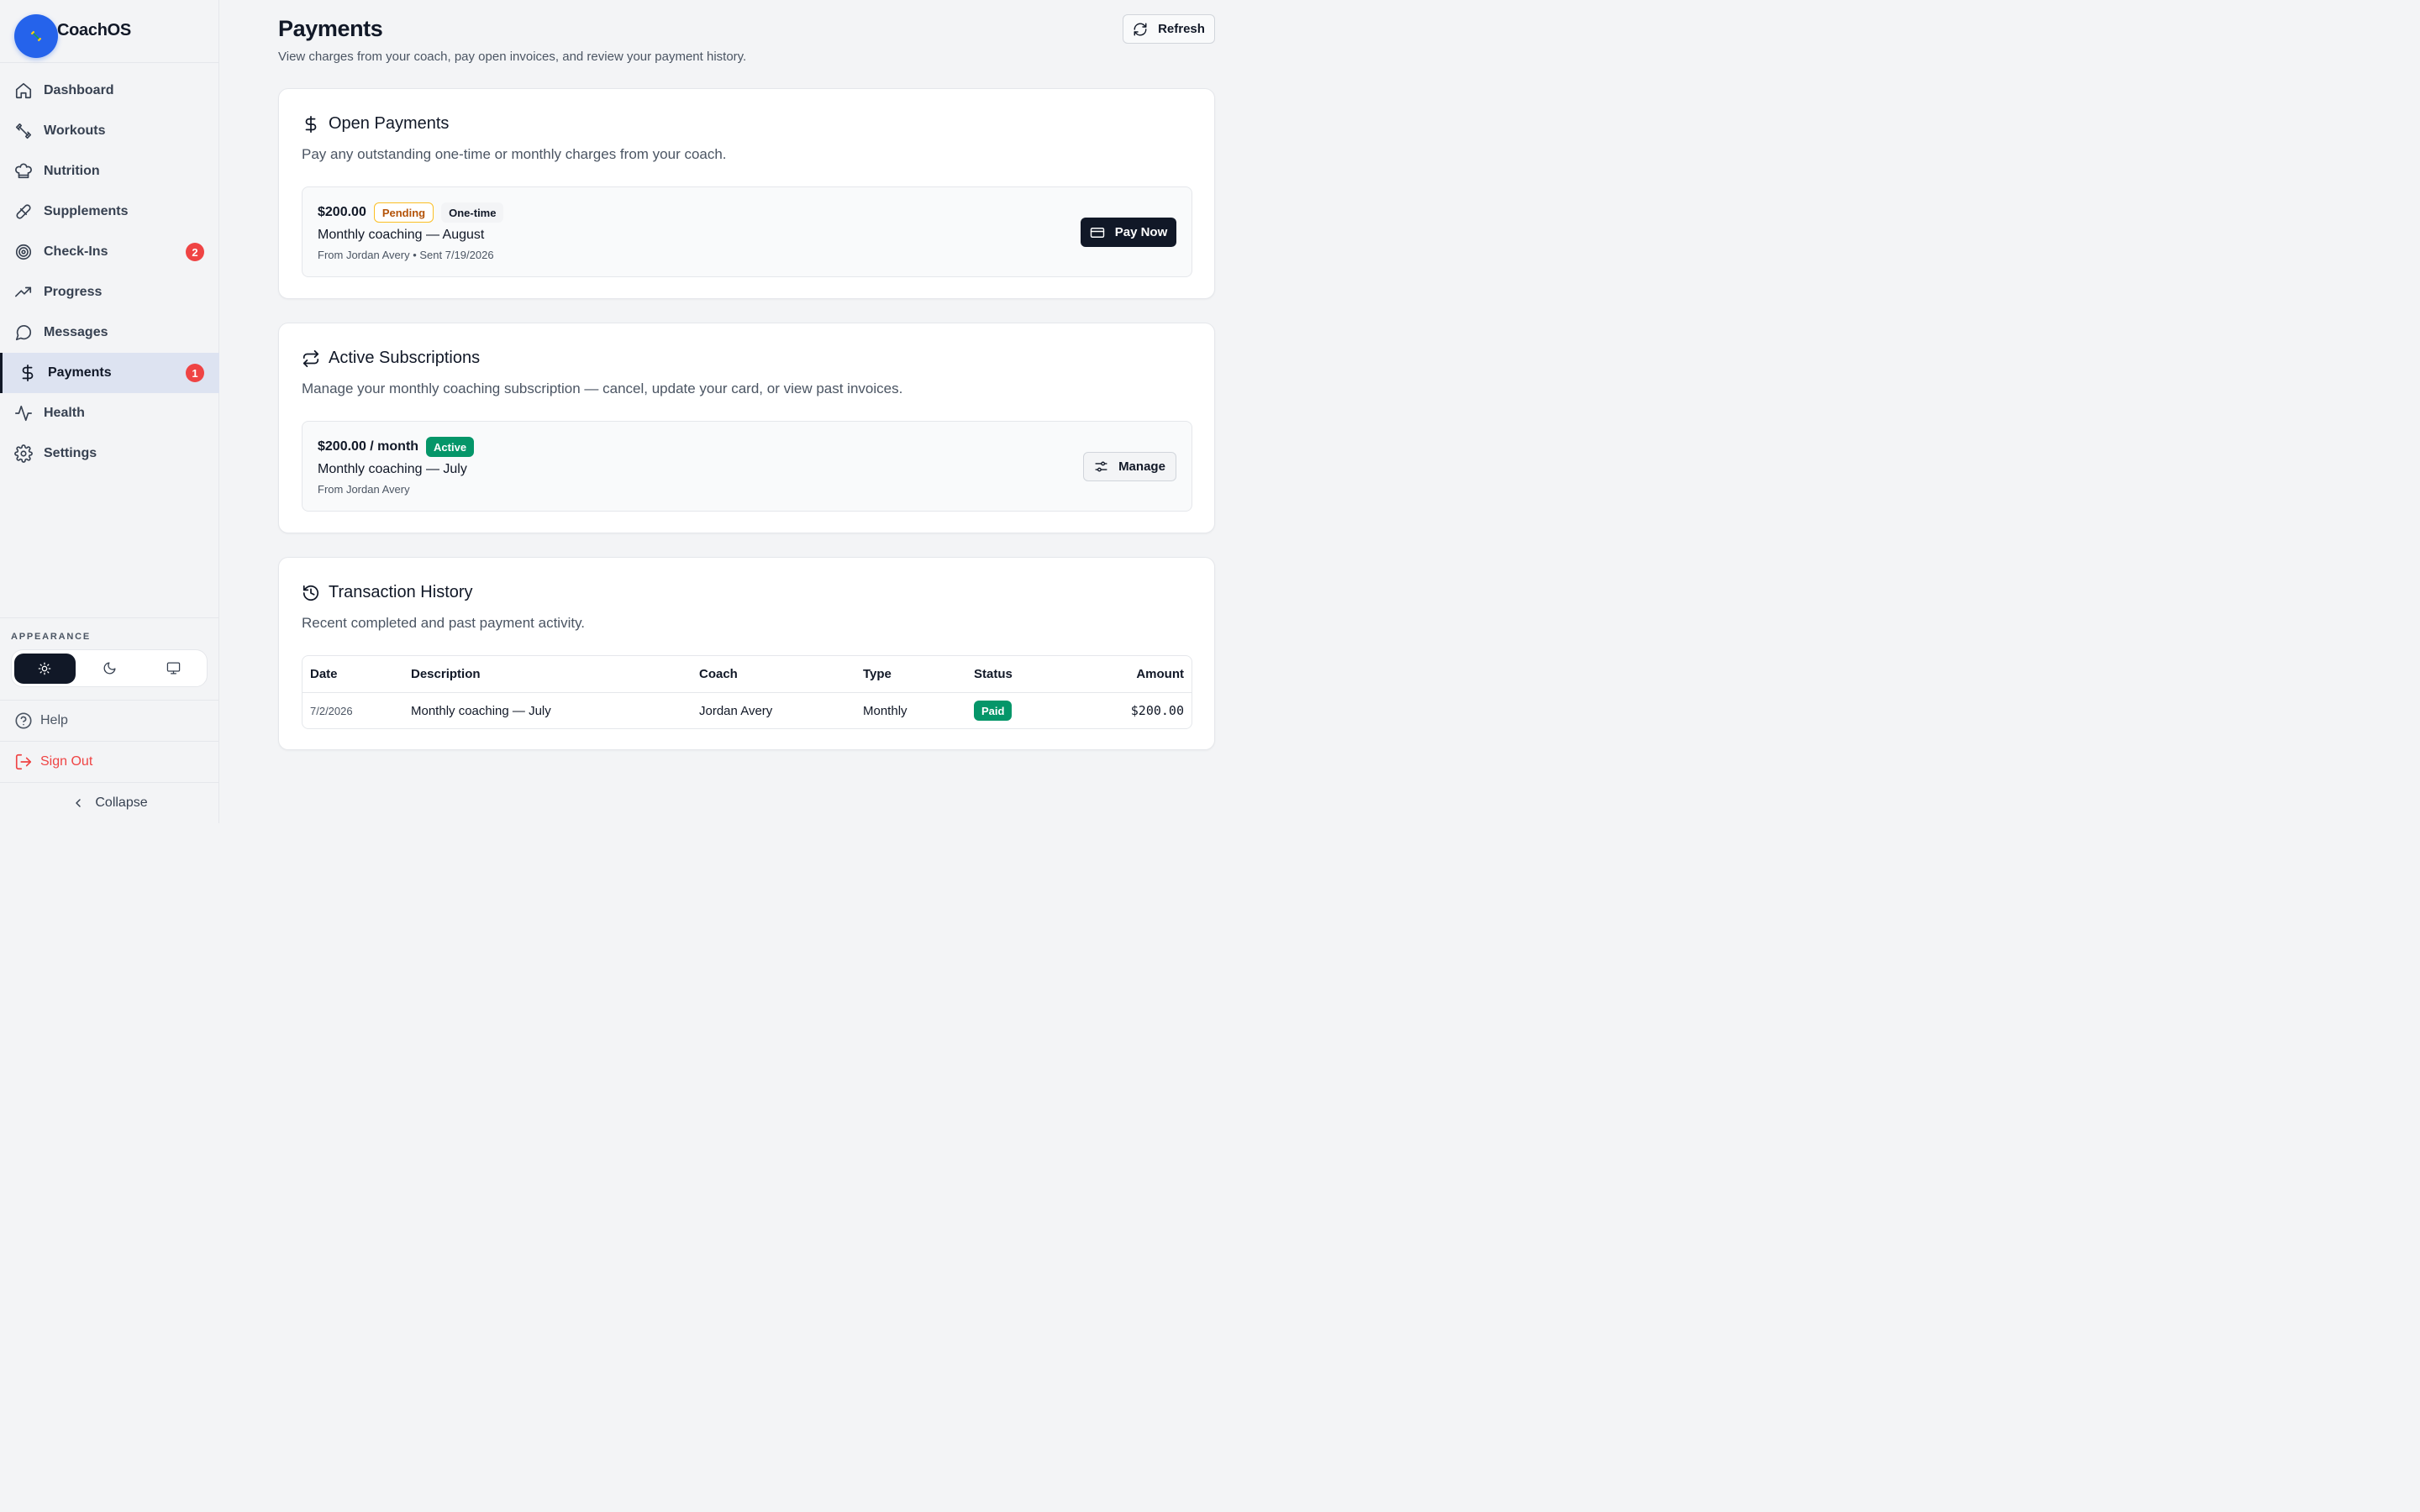 The height and width of the screenshot is (1512, 2420). What do you see at coordinates (64, 413) in the screenshot?
I see `sidebar-item-label: Health` at bounding box center [64, 413].